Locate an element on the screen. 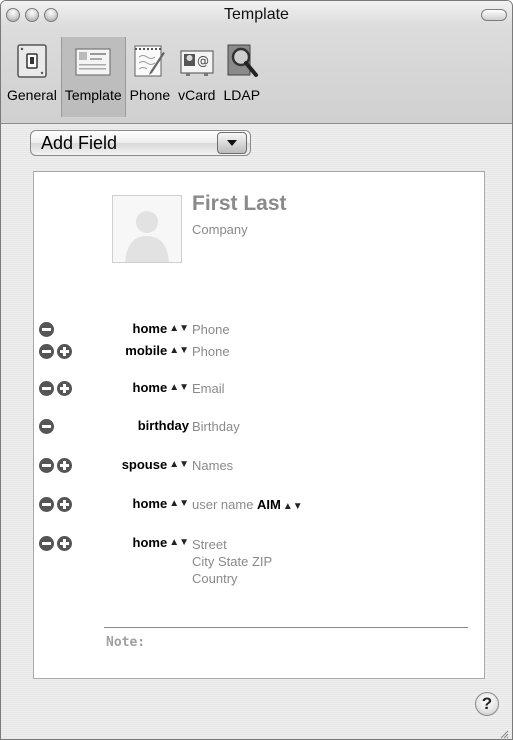 The image size is (513, 740). light-switch-icon is located at coordinates (32, 61).